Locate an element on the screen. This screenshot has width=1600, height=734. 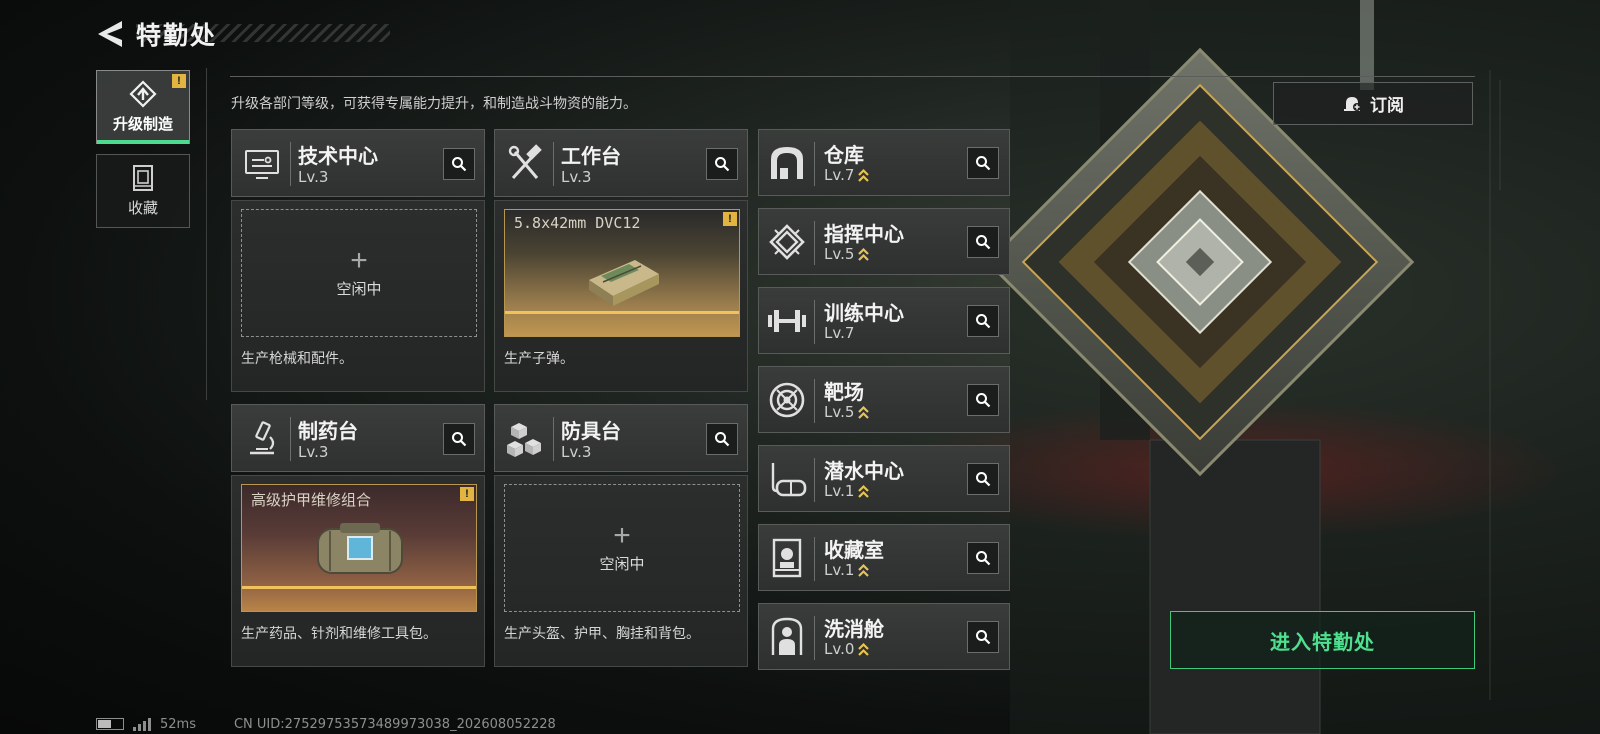
facility-level: Lv.5 is located at coordinates (839, 254).